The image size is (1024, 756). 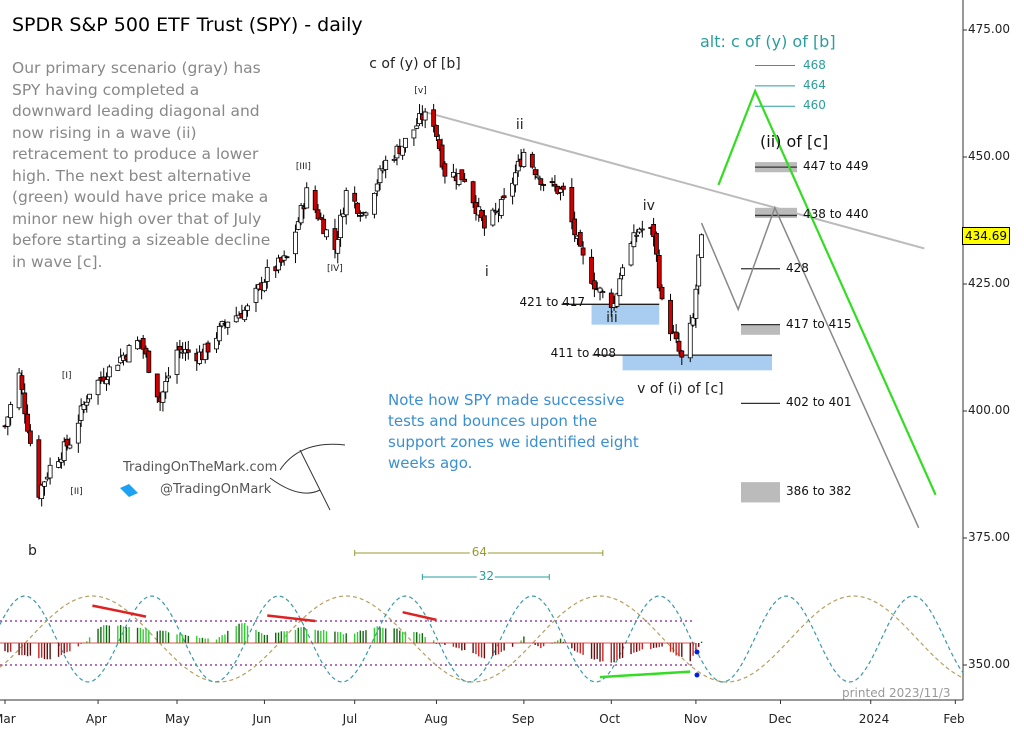 What do you see at coordinates (119, 611) in the screenshot?
I see `divergence-line` at bounding box center [119, 611].